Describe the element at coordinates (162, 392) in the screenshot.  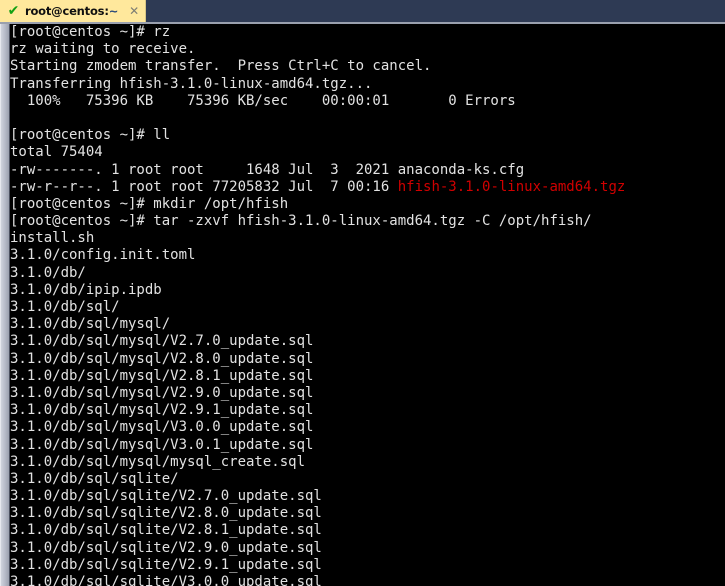
I see `terminal-line: 3.1.0/db/sql/mysql/V2.9.0_update.sql` at that location.